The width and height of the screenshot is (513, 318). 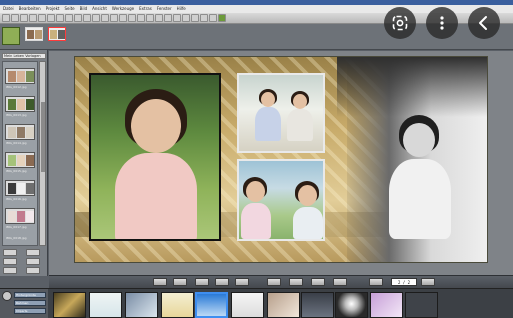 What do you see at coordinates (160, 282) in the screenshot?
I see `first-page-button` at bounding box center [160, 282].